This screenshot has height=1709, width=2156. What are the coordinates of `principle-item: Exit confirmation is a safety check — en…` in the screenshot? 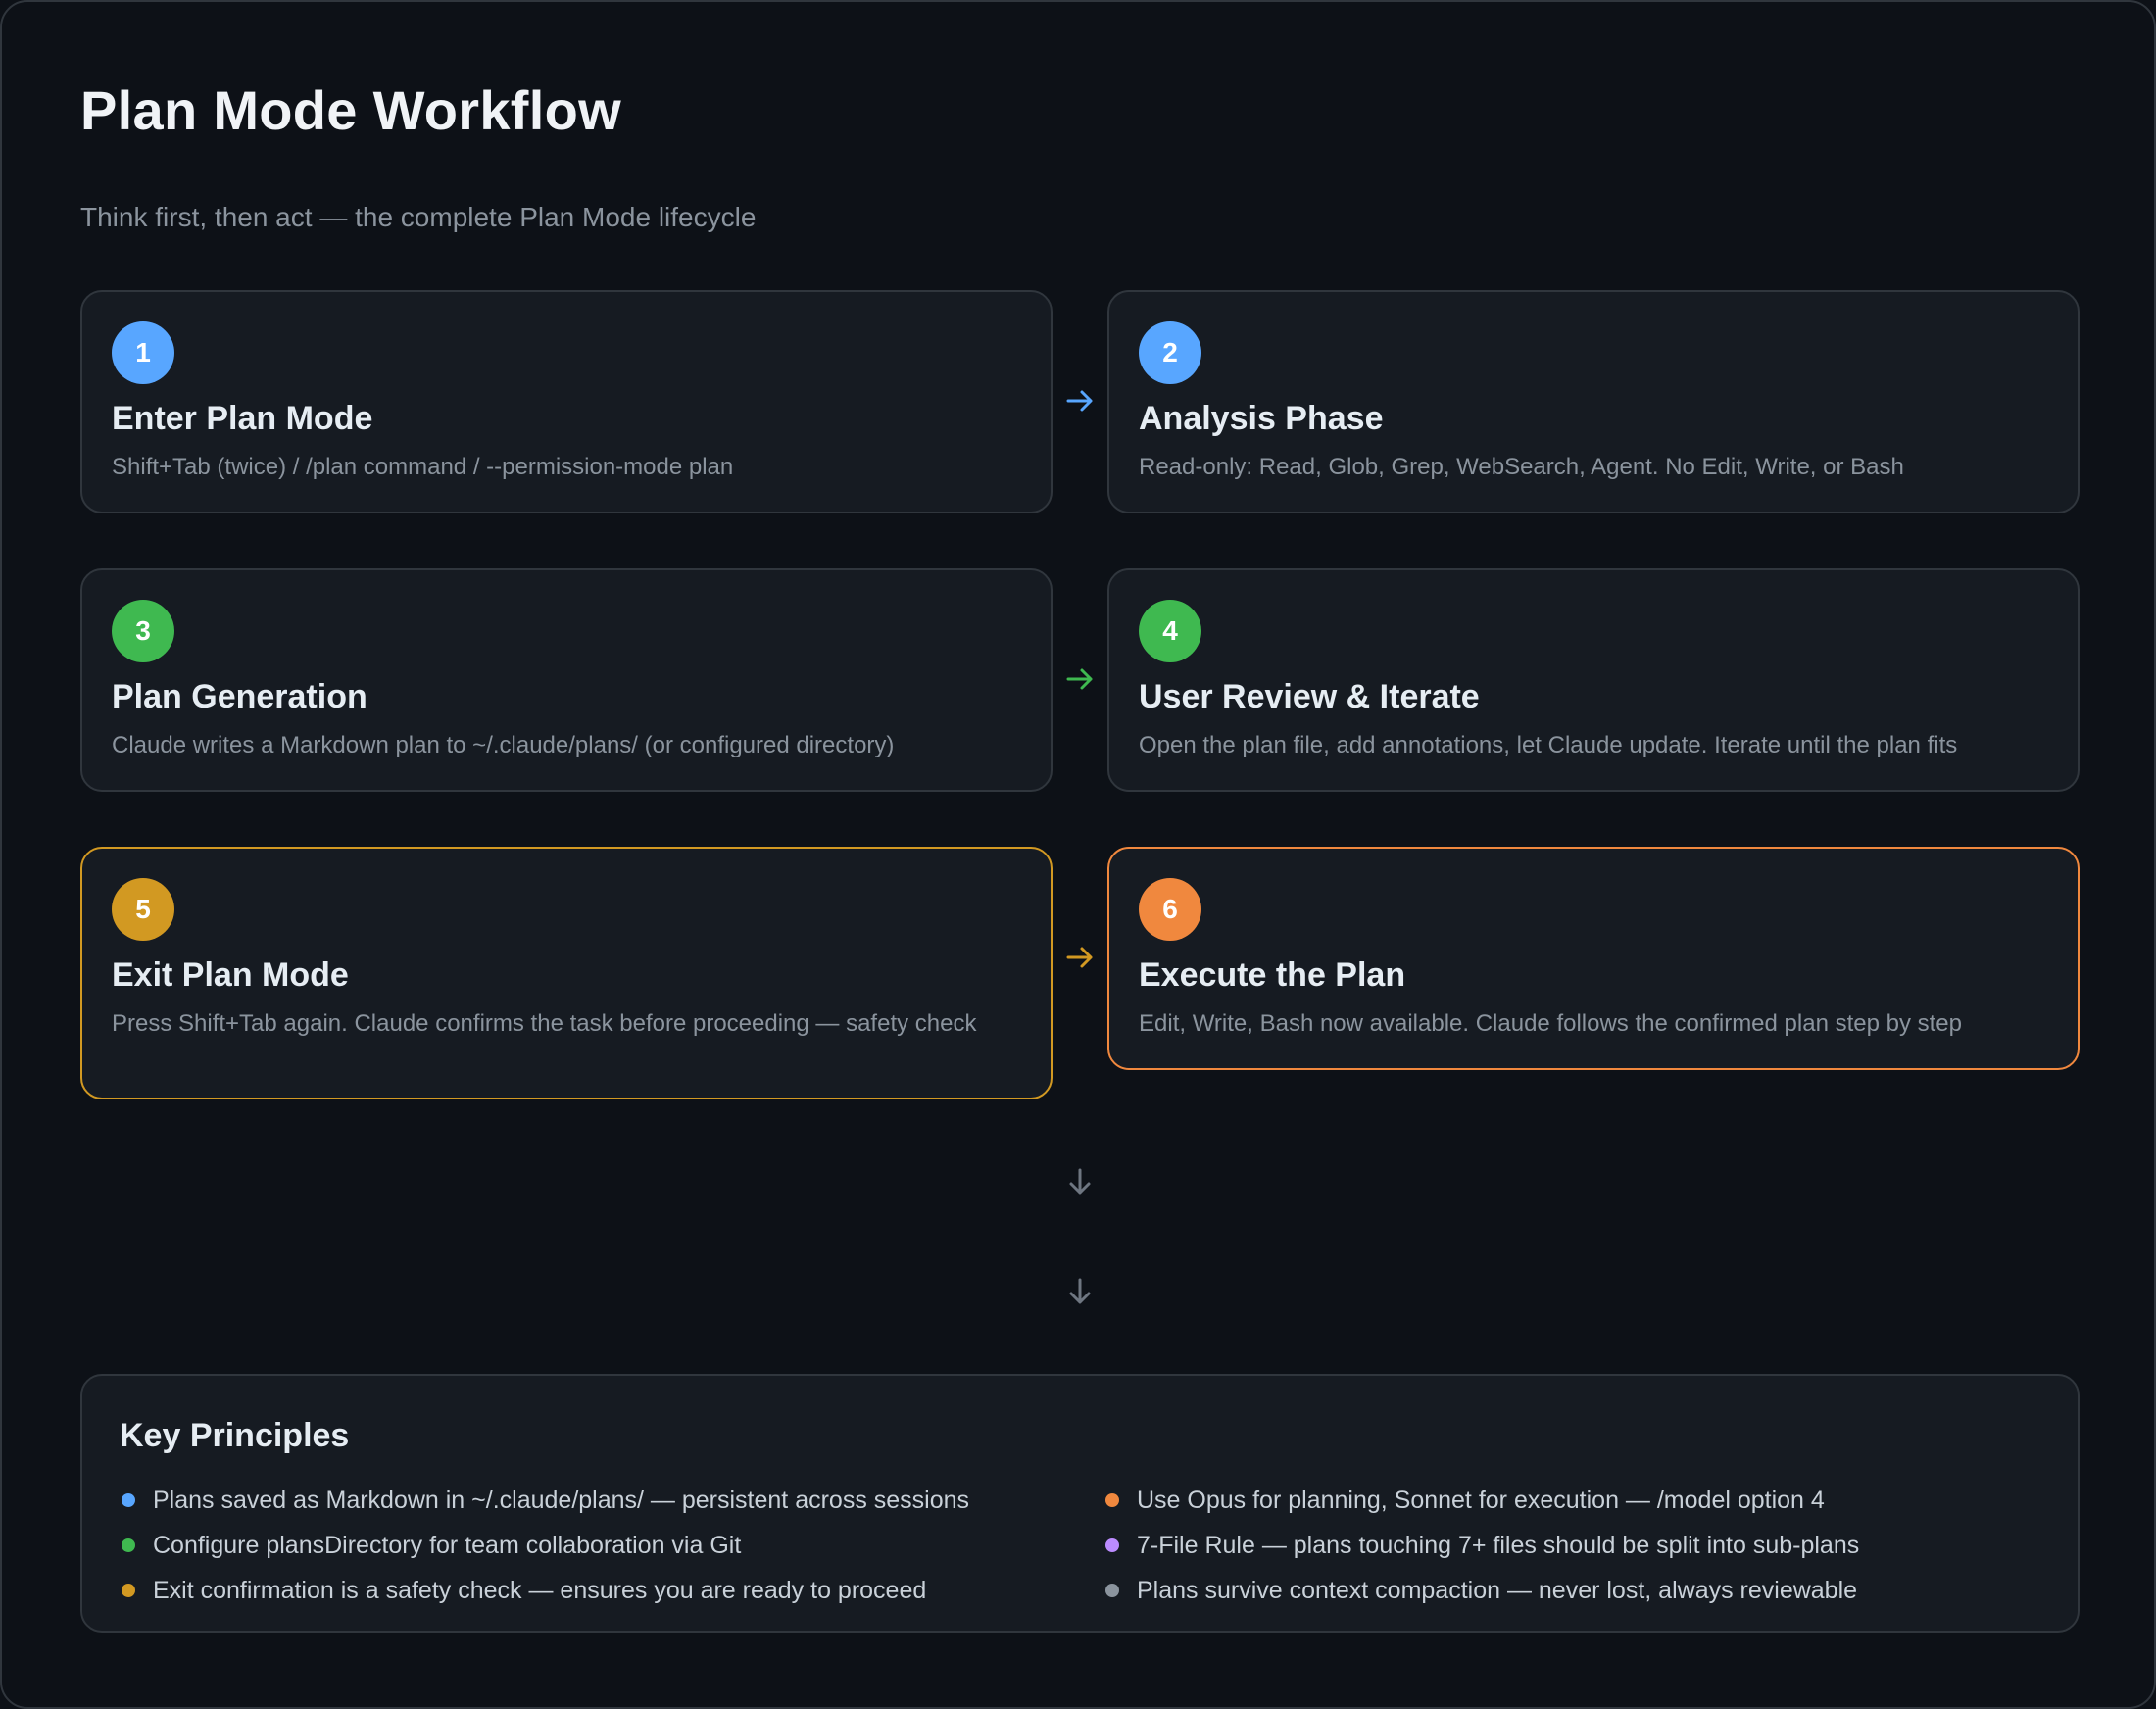 It's located at (545, 1591).